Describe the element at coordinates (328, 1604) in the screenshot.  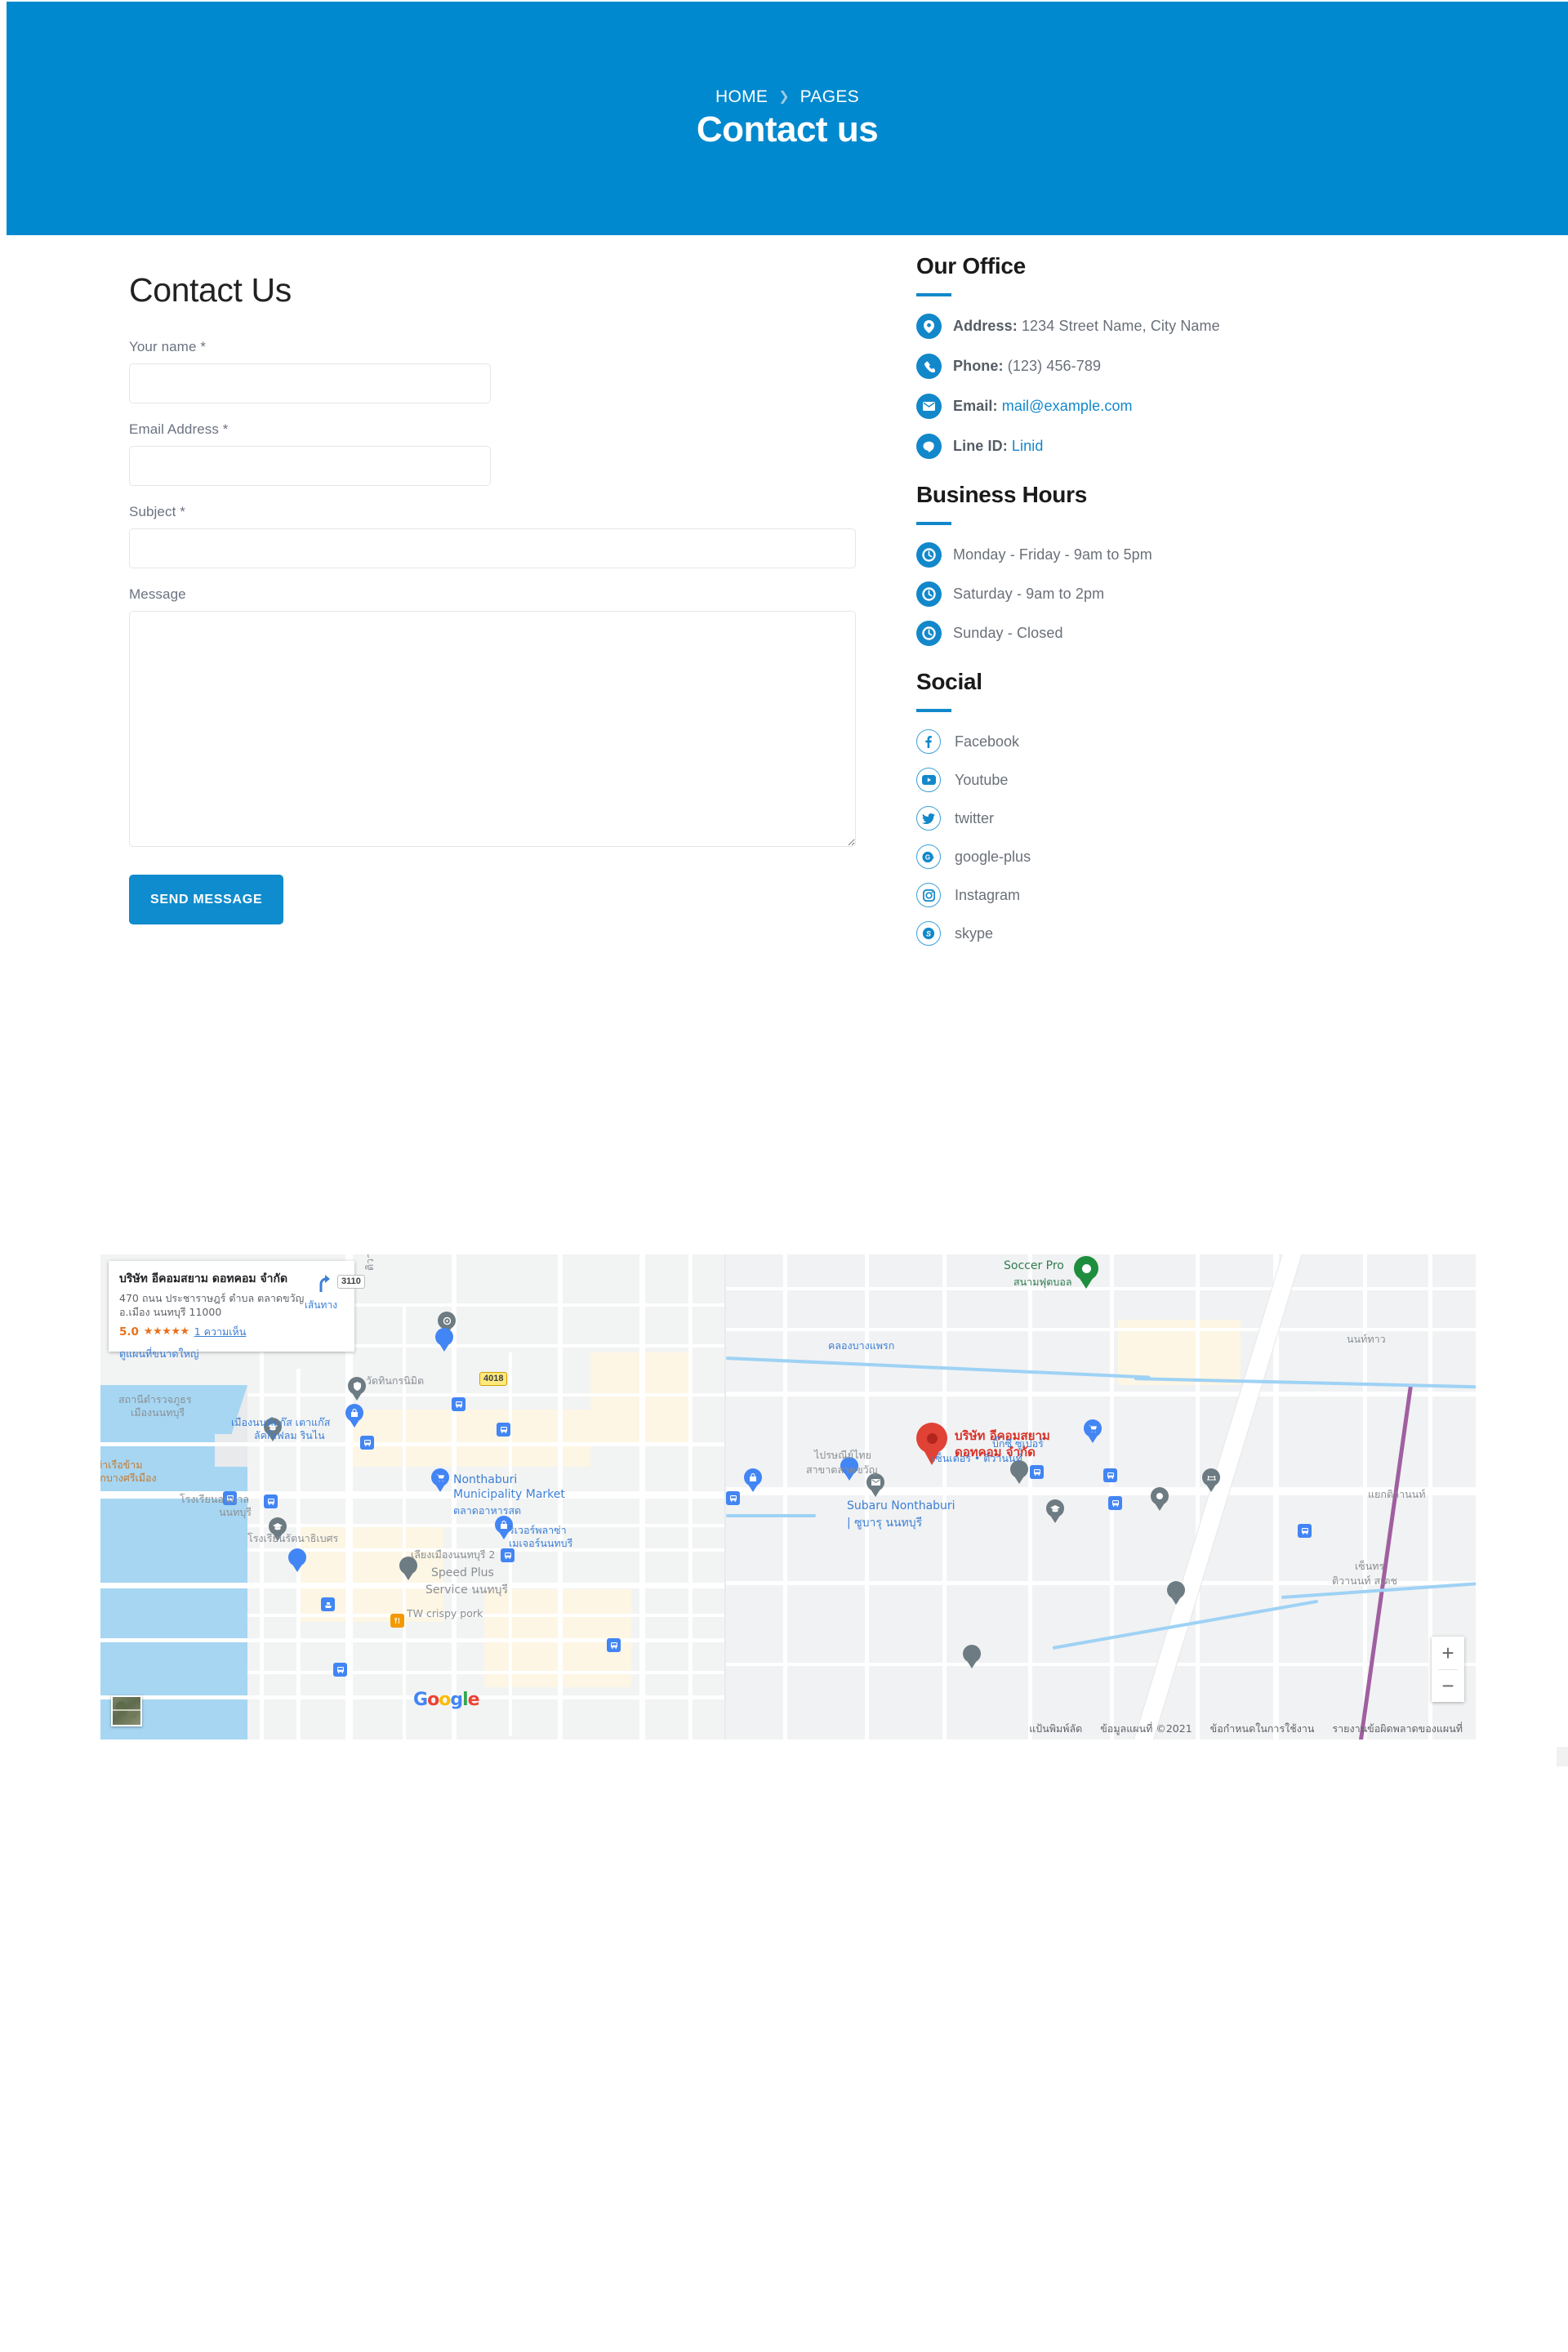
I see `ferry-icon` at that location.